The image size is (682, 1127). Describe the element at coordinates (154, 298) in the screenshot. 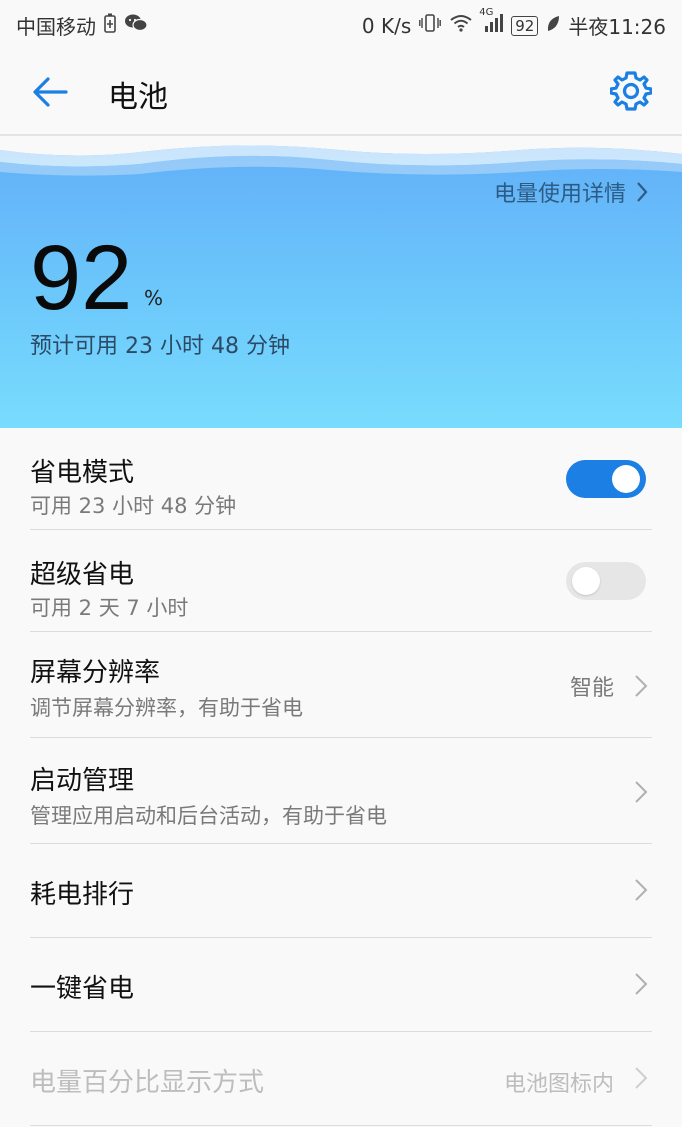

I see `percent-sign: %` at that location.